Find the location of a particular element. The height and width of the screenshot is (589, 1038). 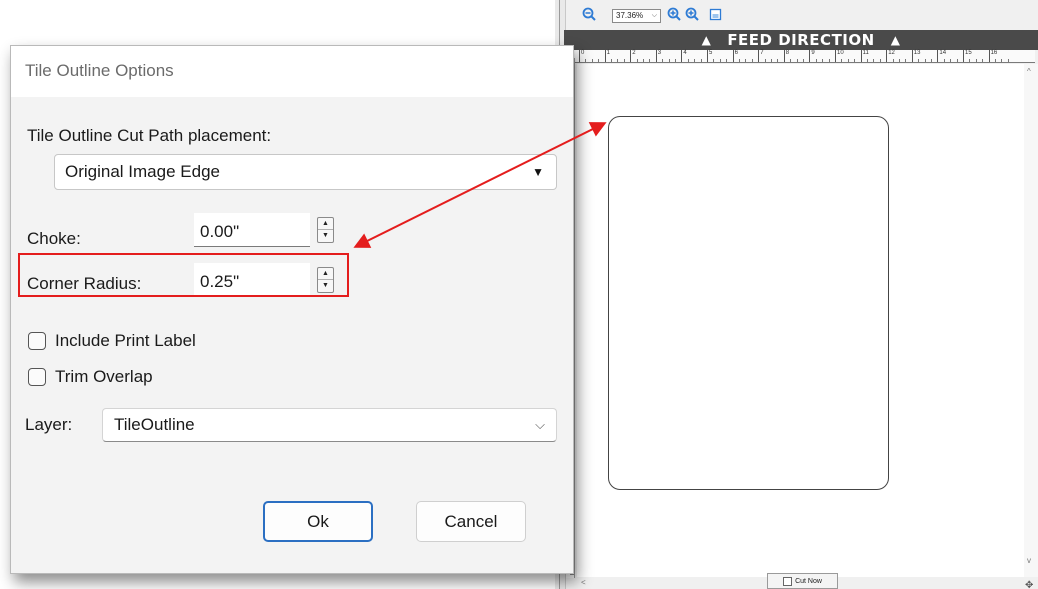

scroll-down-icon: v is located at coordinates (1029, 560).